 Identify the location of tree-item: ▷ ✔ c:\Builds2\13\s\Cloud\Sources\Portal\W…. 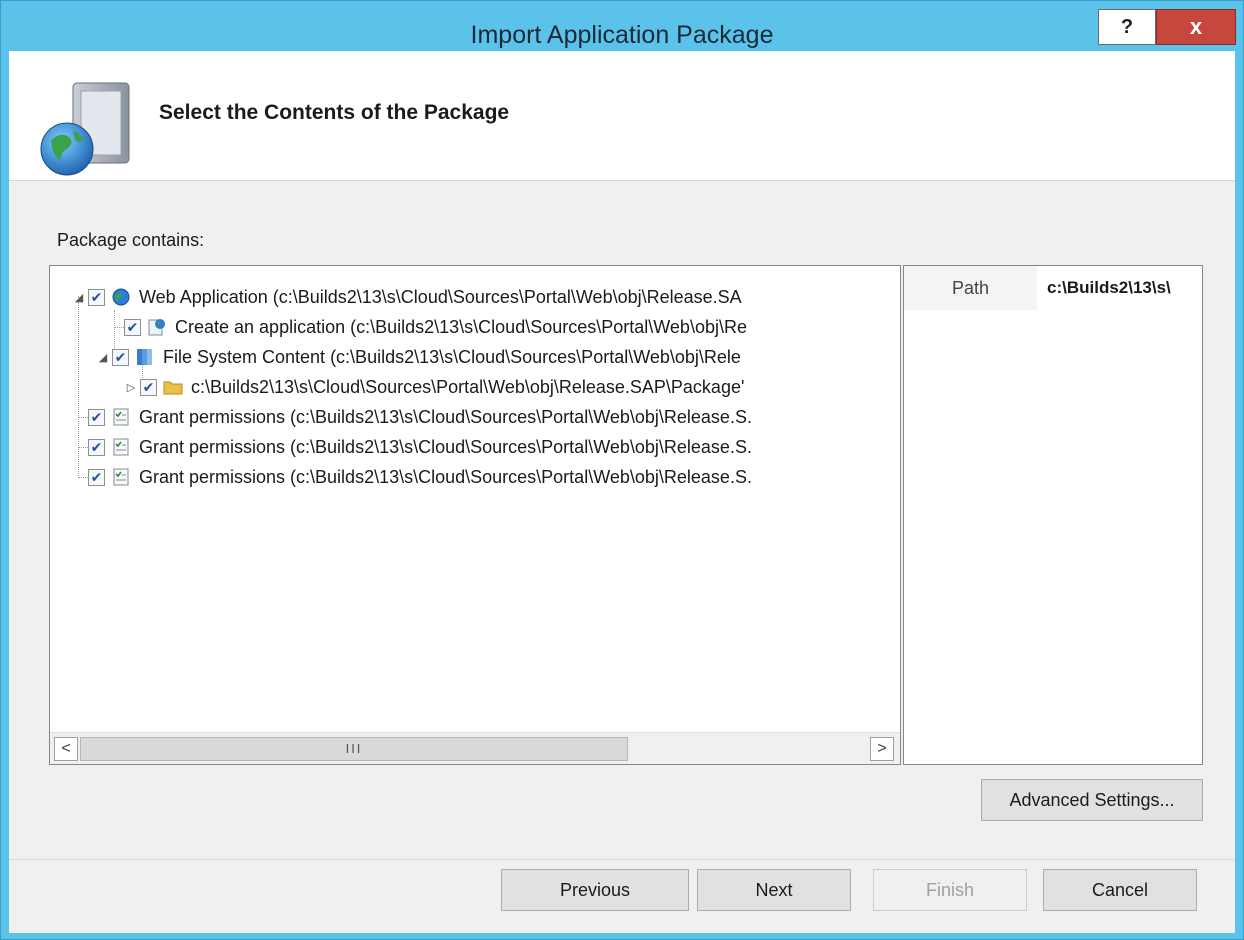
(434, 387).